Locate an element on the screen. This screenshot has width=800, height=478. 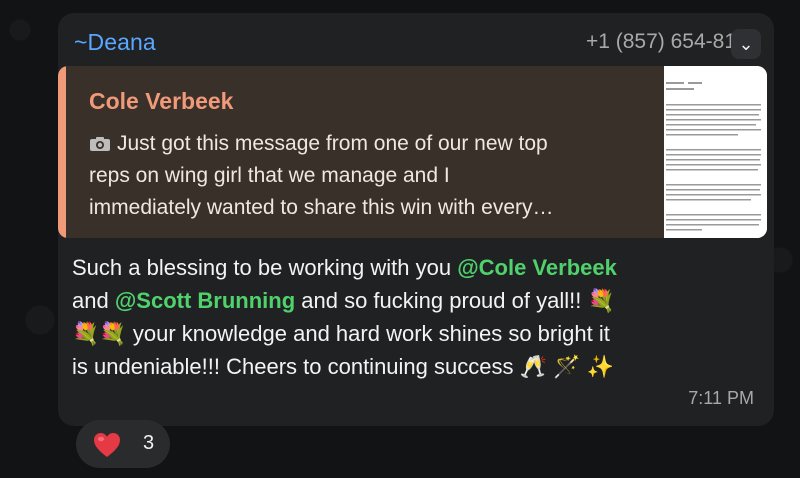
body-line-2-suffix: and so fucking proud of yall!! 💐 is located at coordinates (455, 300).